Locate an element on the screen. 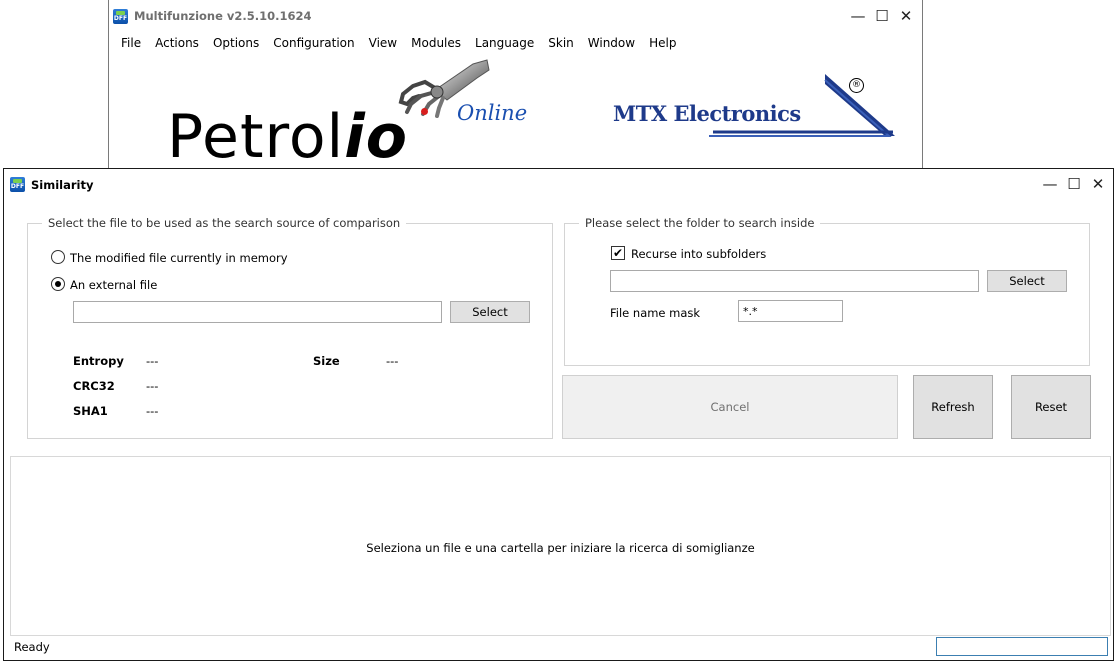 This screenshot has height=661, width=1120. recurse-subfolders-label: Recurse into subfolders is located at coordinates (698, 254).